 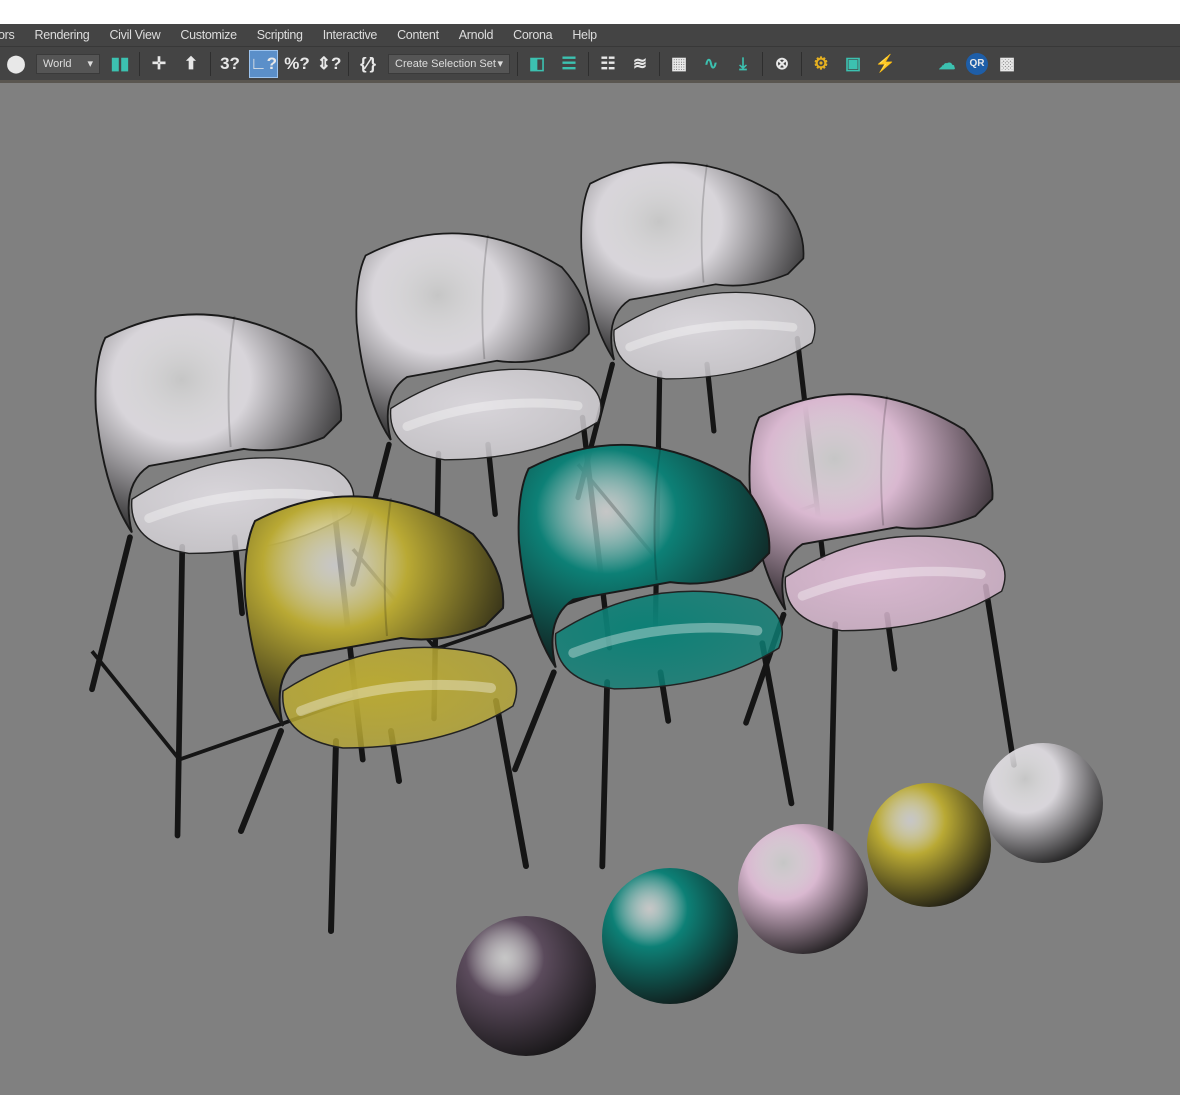 I want to click on material-sphere-yellow, so click(x=929, y=845).